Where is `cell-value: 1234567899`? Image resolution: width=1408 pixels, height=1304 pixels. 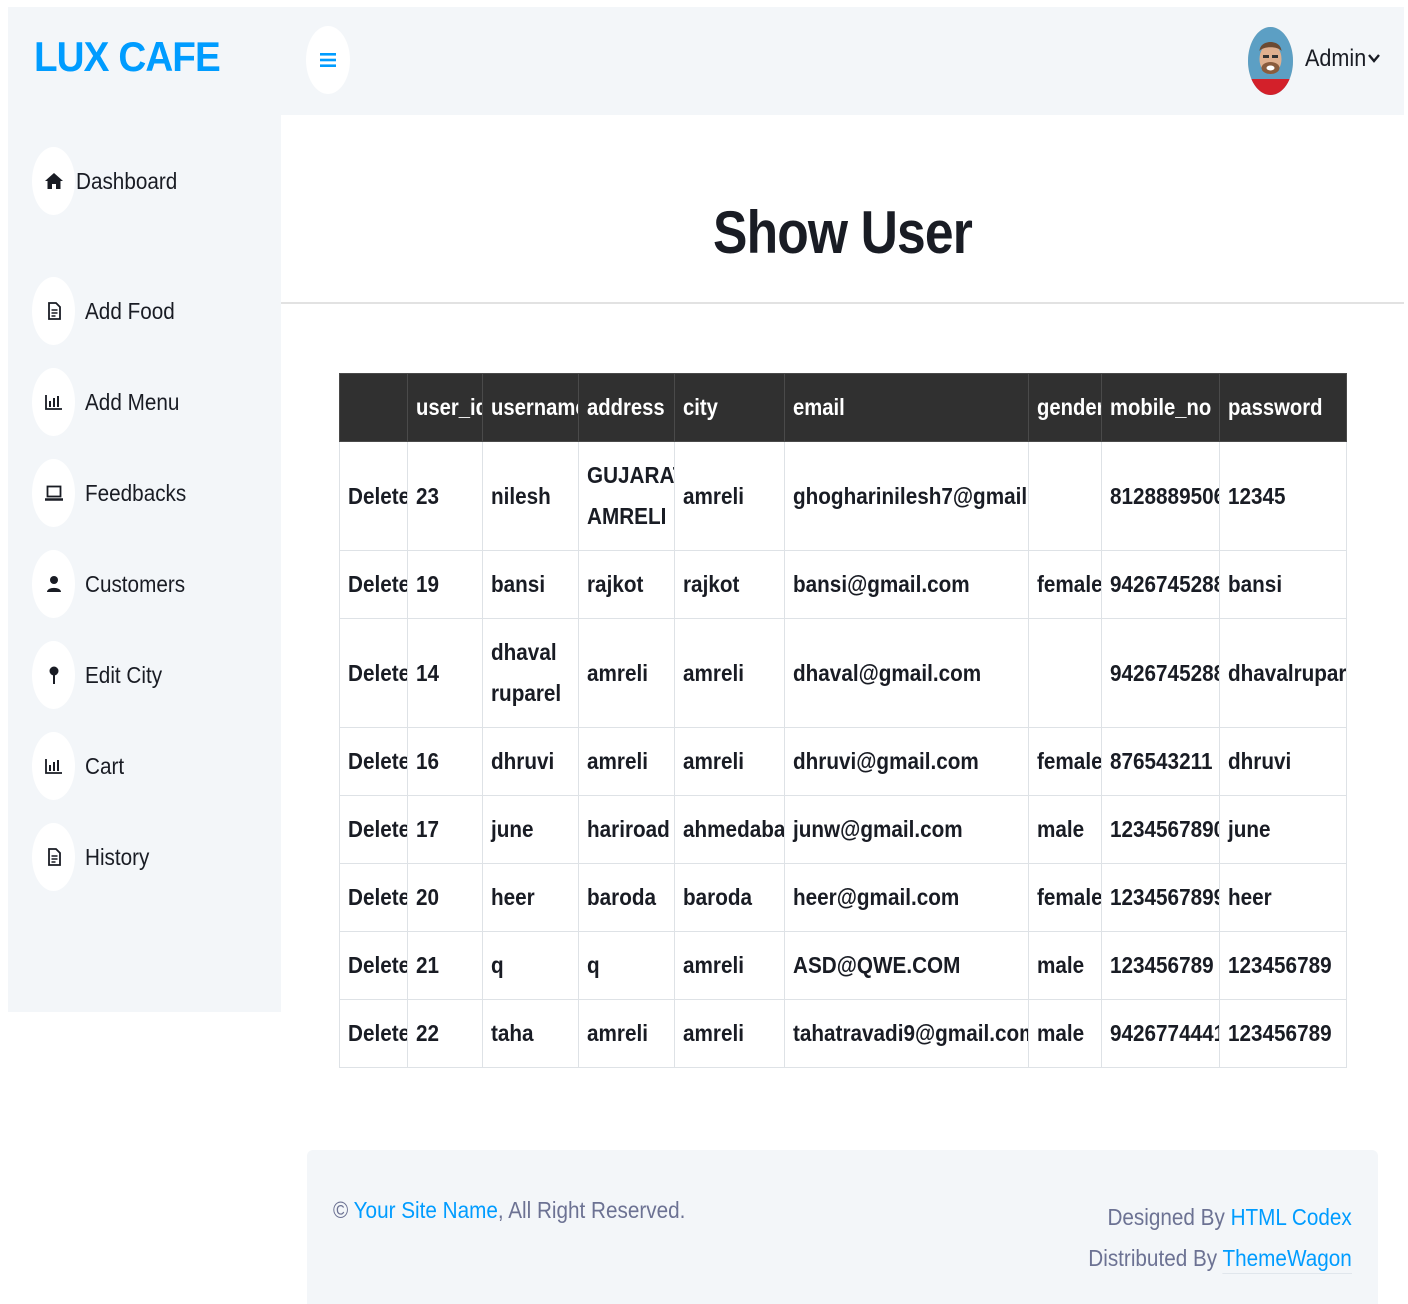 cell-value: 1234567899 is located at coordinates (1165, 897).